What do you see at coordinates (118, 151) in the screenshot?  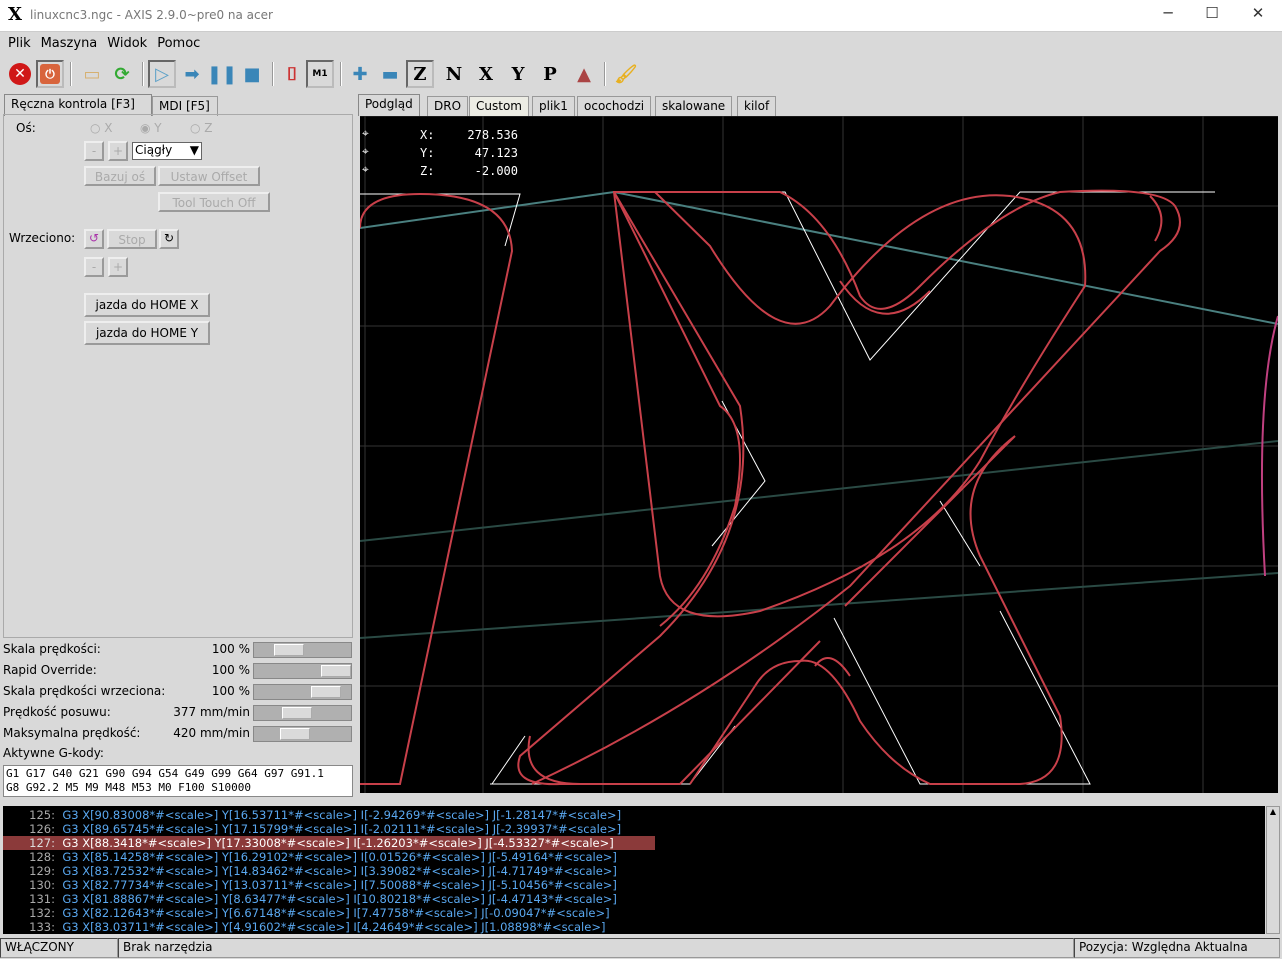 I see `jog-plus-button: +` at bounding box center [118, 151].